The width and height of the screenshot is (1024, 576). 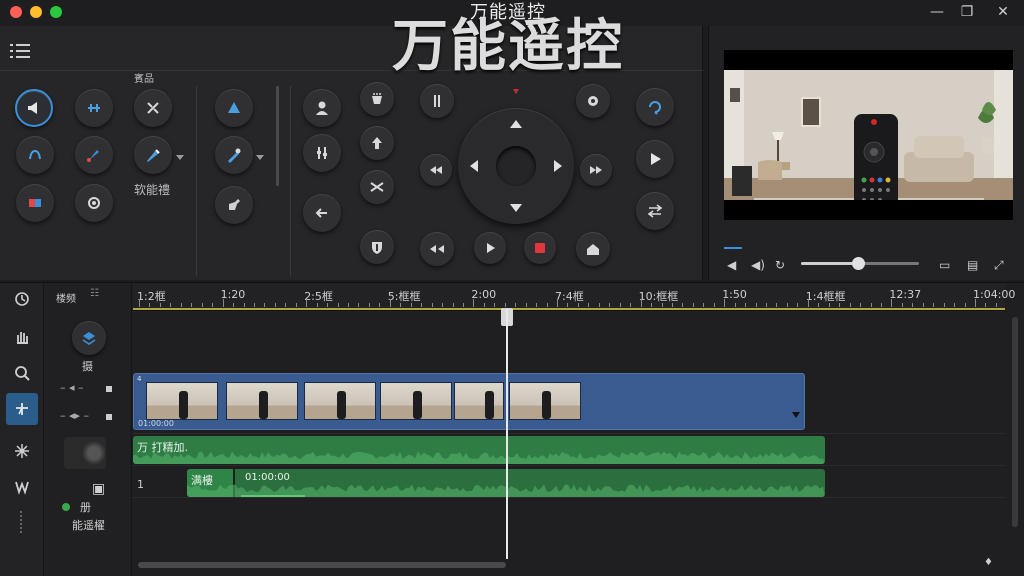 I want to click on stop-icon, so click(x=540, y=248).